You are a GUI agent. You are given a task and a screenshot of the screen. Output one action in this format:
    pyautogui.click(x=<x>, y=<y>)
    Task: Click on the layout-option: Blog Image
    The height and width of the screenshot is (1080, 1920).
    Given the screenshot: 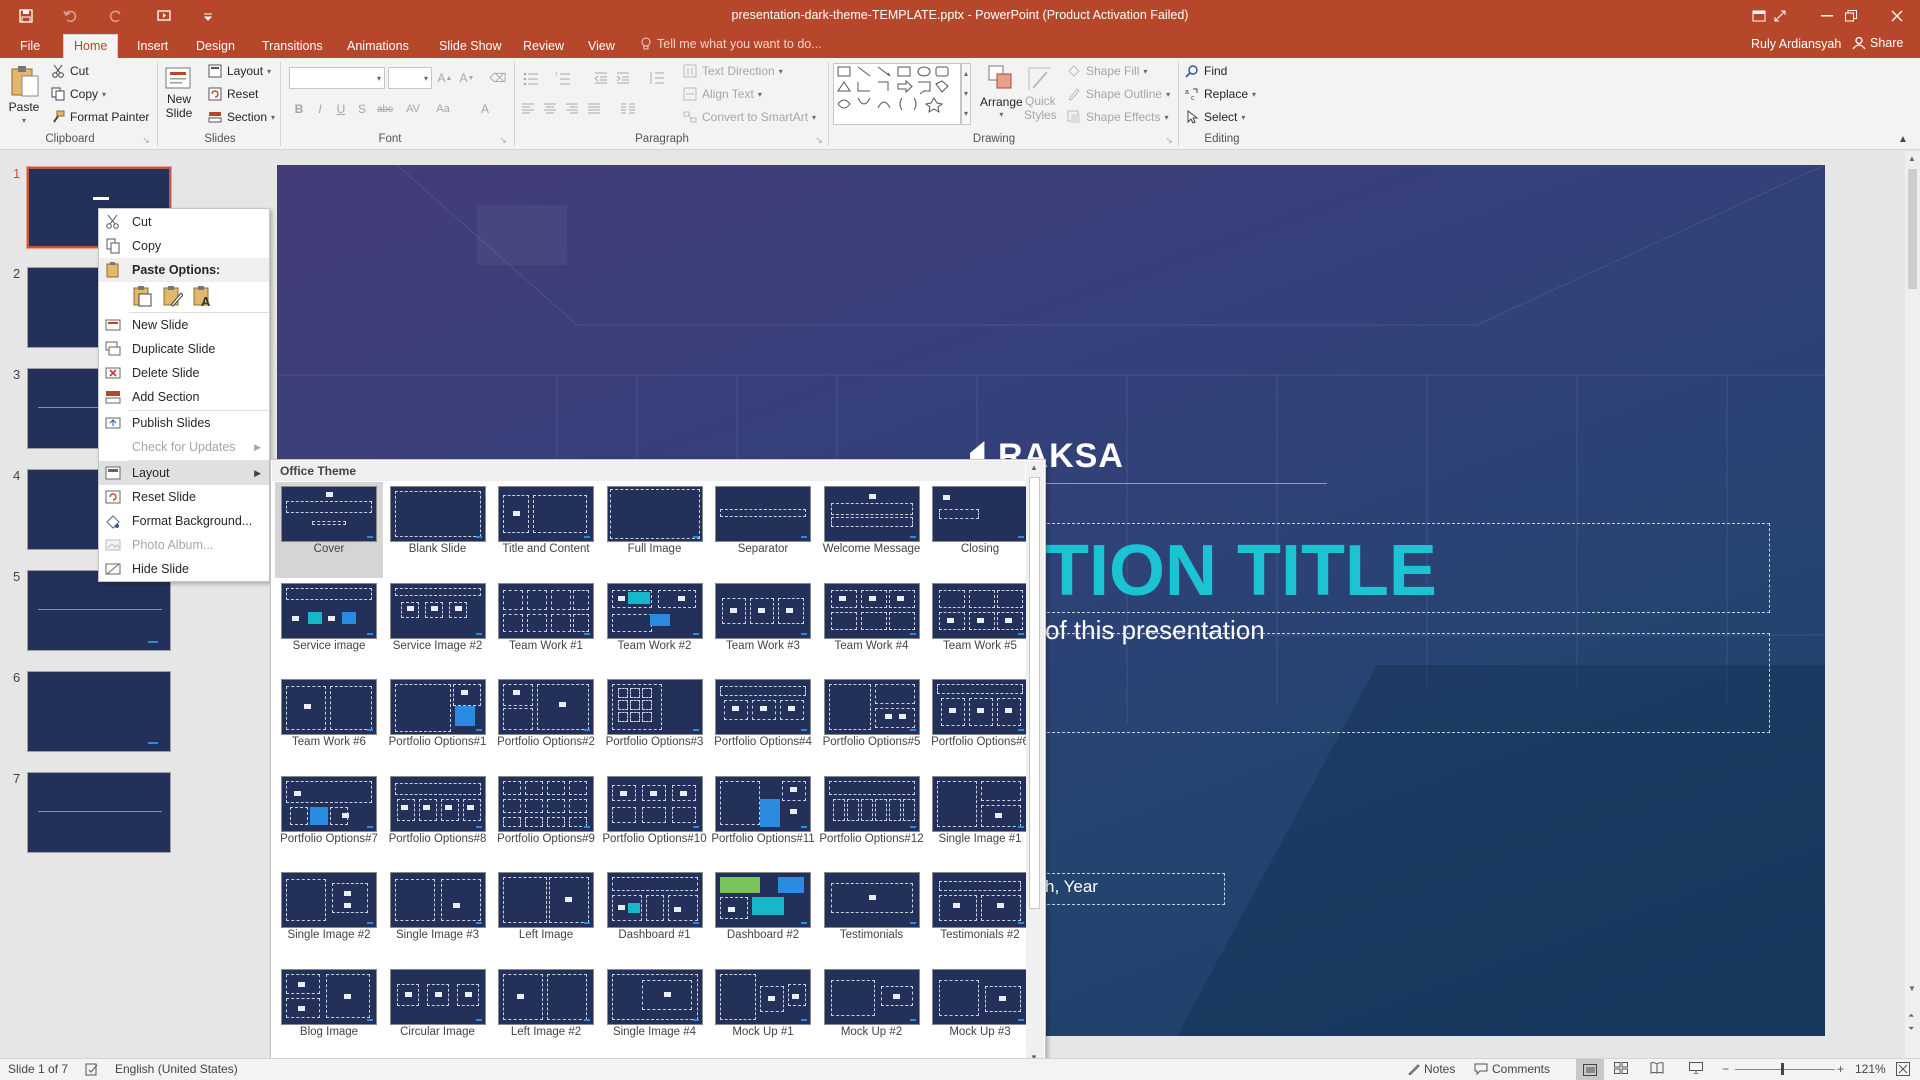 What is the action you would take?
    pyautogui.click(x=329, y=1013)
    